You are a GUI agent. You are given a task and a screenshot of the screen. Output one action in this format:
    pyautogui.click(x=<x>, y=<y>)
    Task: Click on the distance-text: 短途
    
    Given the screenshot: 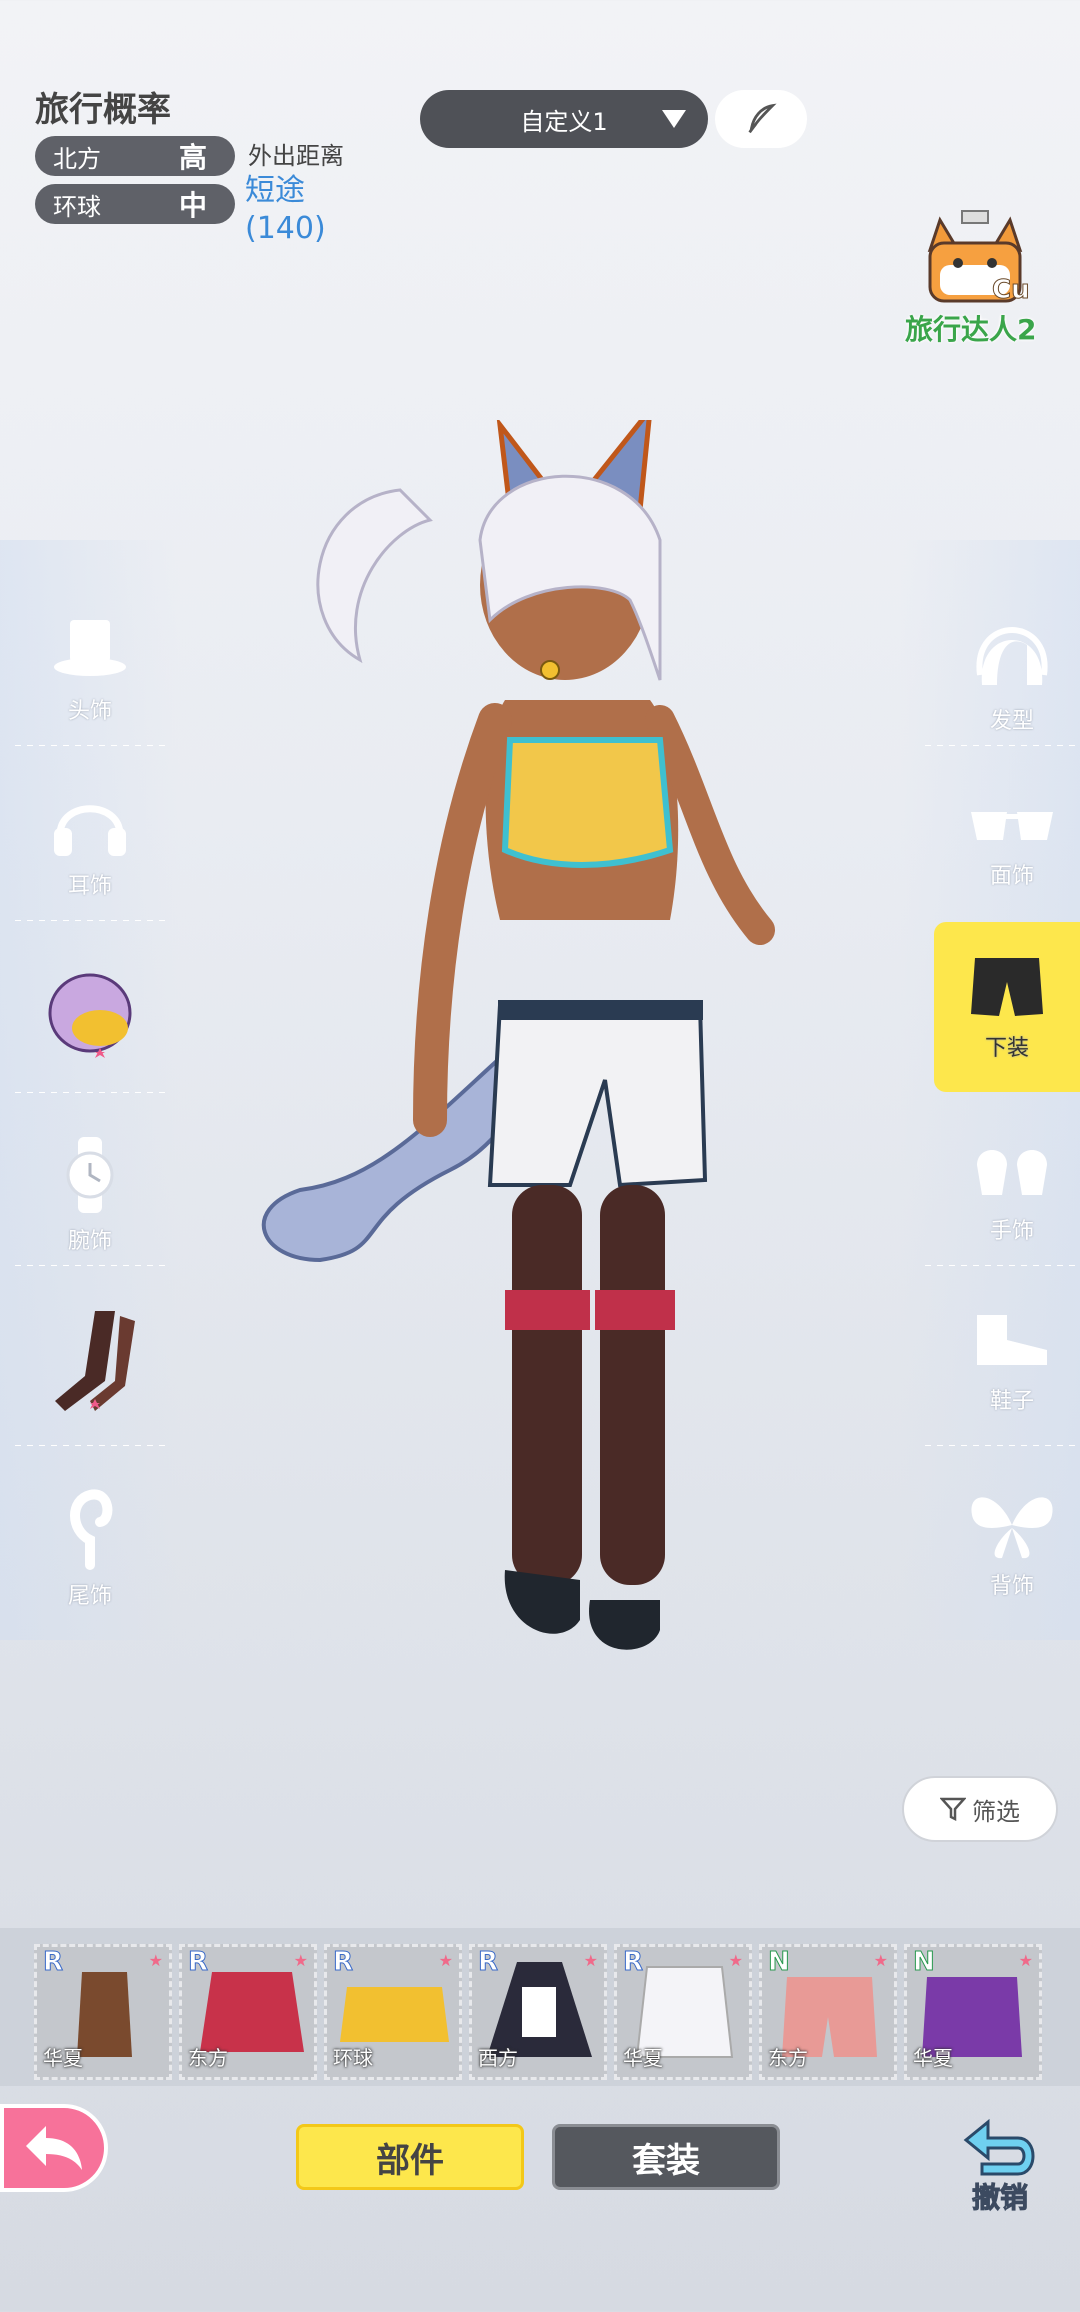 What is the action you would take?
    pyautogui.click(x=275, y=190)
    